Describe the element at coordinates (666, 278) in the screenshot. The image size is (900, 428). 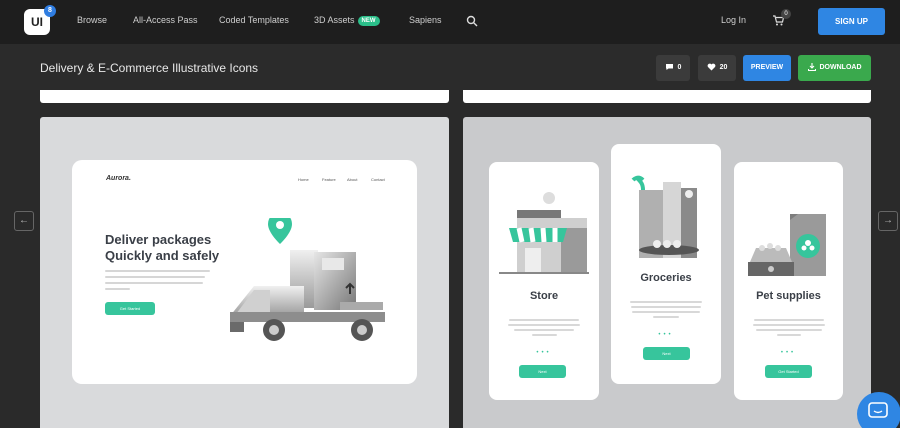
I see `phone-groceries-title: Groceries` at that location.